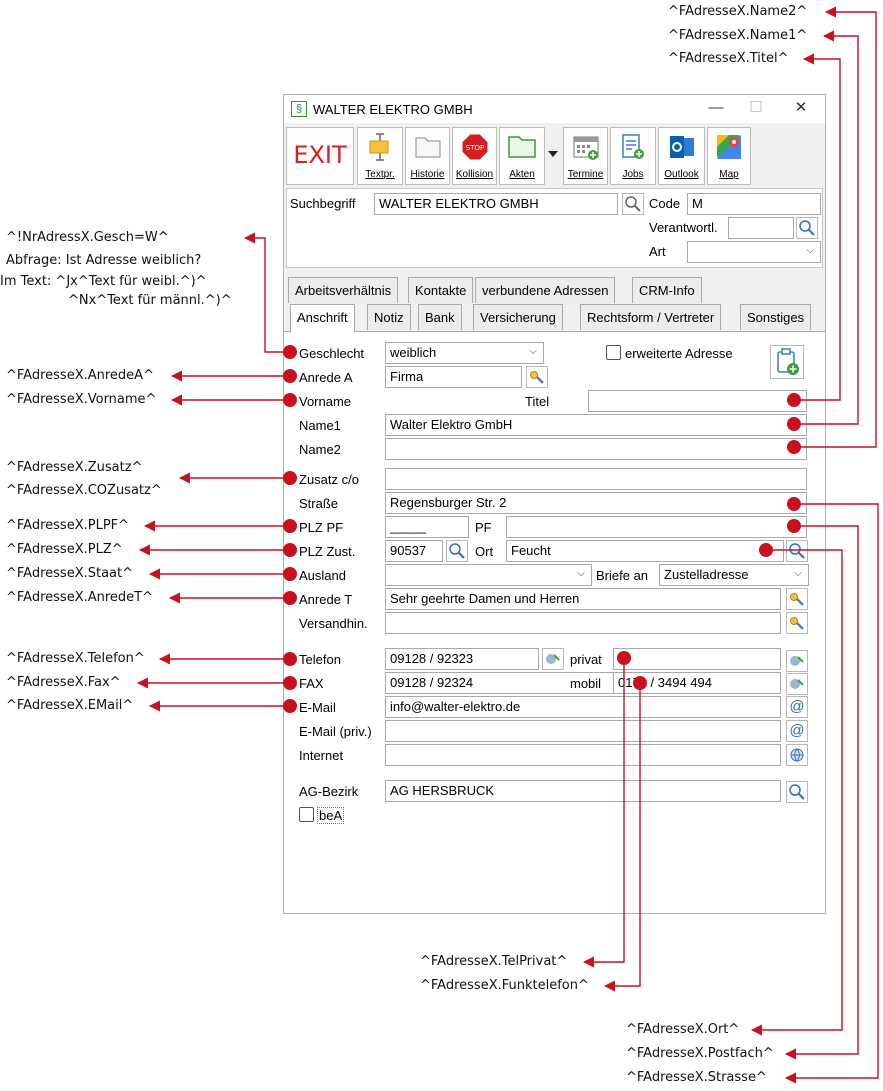  Describe the element at coordinates (596, 425) in the screenshot. I see `name1-input: Walter Elektro GmbH` at that location.